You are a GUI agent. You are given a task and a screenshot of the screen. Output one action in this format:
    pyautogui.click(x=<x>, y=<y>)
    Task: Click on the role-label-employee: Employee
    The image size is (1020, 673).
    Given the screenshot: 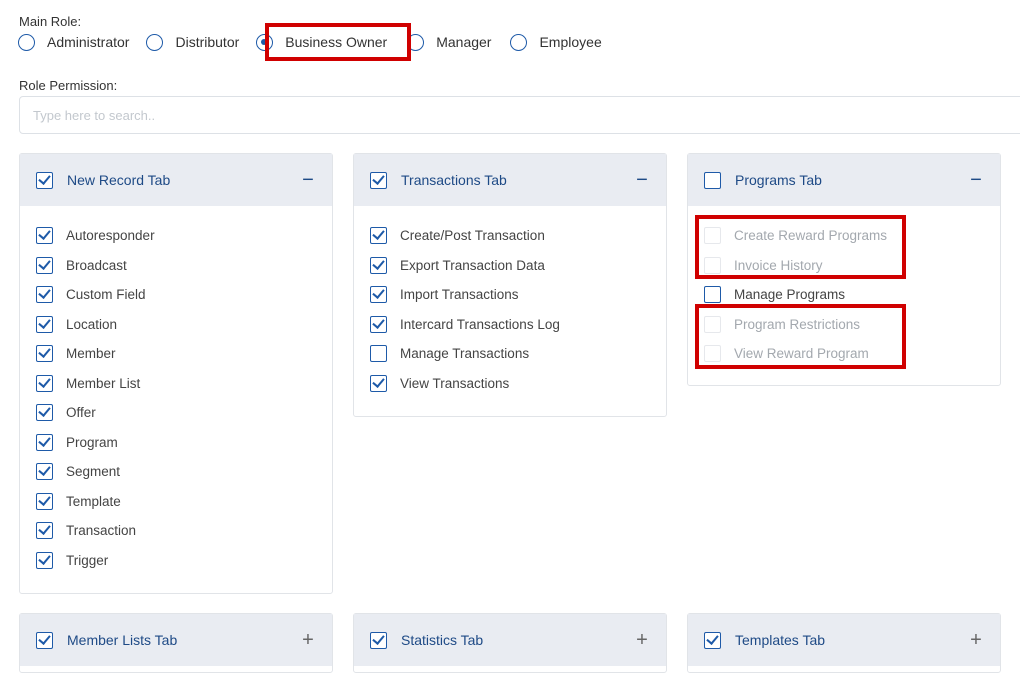 What is the action you would take?
    pyautogui.click(x=570, y=42)
    